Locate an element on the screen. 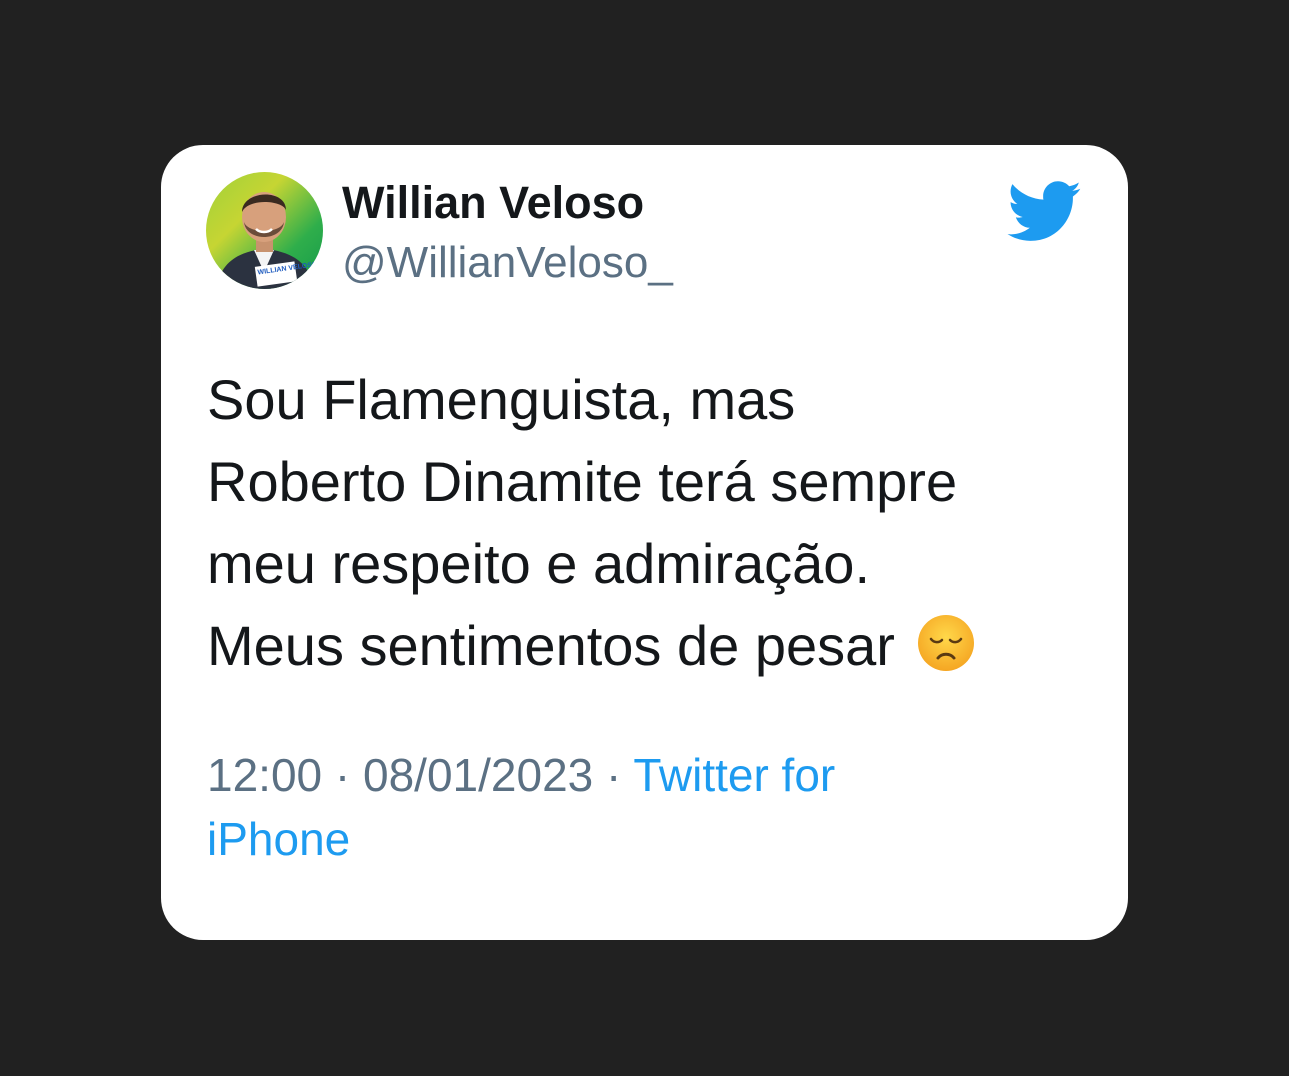 This screenshot has width=1289, height=1076. tweet-text-line: Roberto Dinamite terá sempre is located at coordinates (582, 481).